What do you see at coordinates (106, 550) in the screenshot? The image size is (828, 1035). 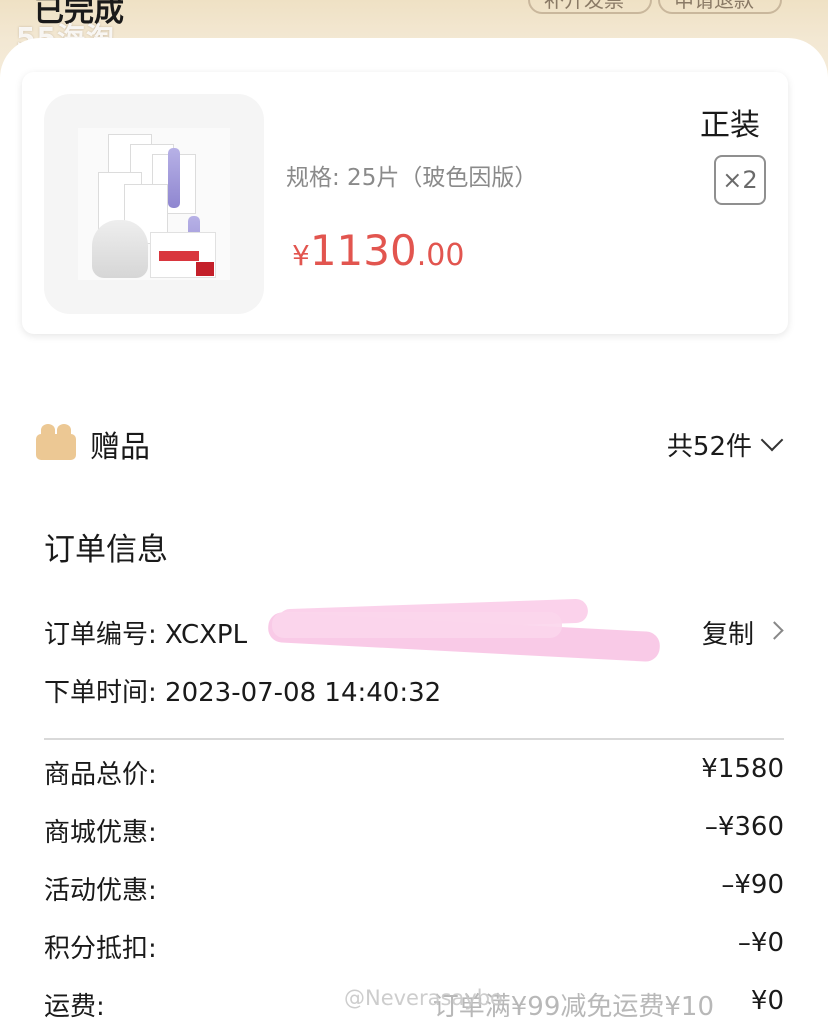 I see `order-info-title: 订单信息` at bounding box center [106, 550].